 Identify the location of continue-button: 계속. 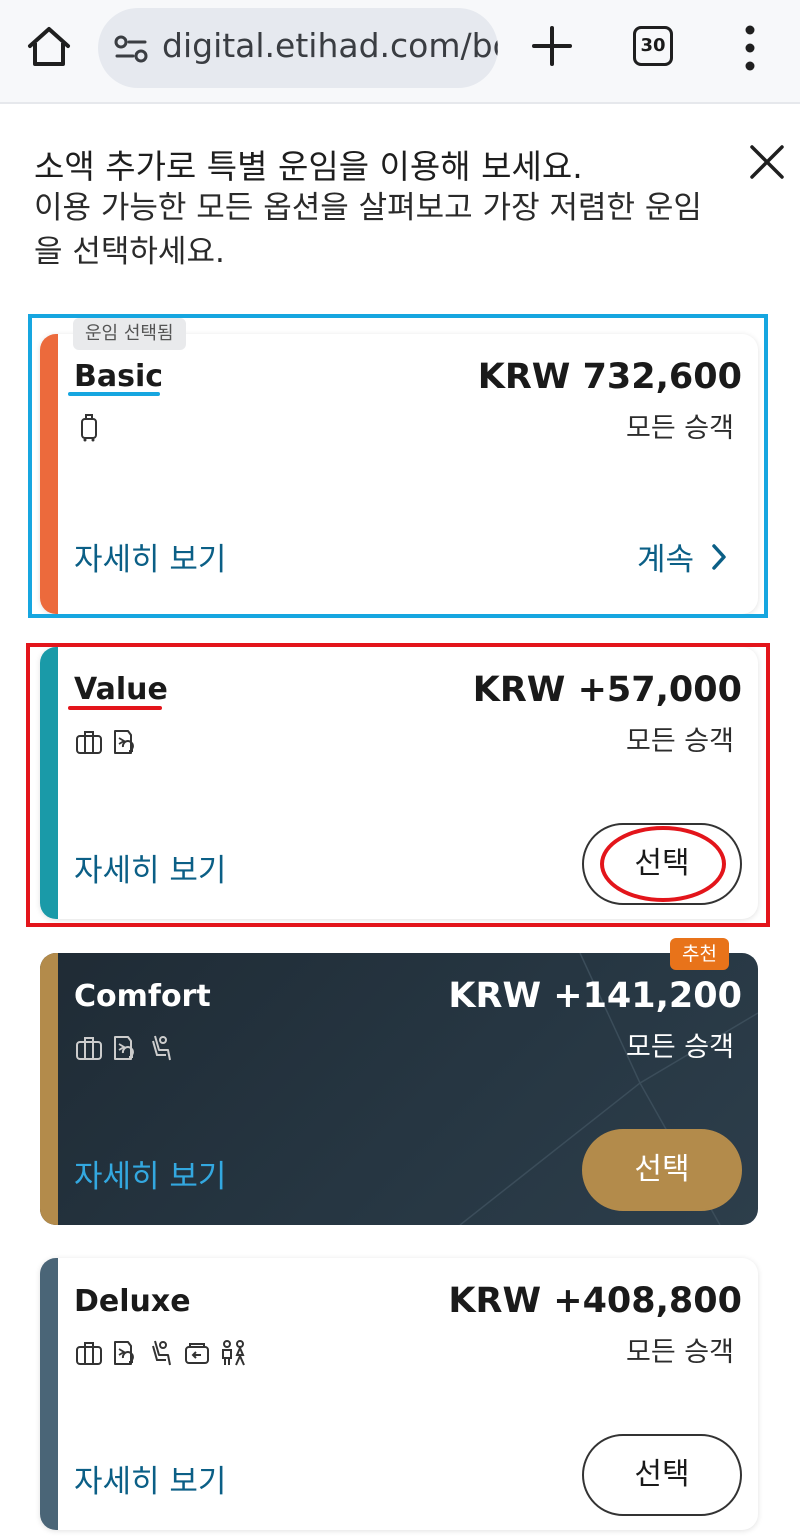
(682, 556).